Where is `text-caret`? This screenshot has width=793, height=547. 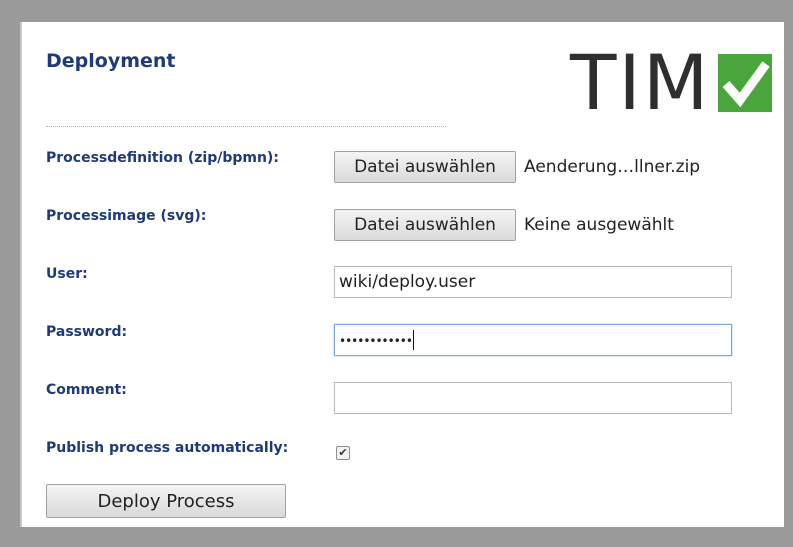
text-caret is located at coordinates (413, 340).